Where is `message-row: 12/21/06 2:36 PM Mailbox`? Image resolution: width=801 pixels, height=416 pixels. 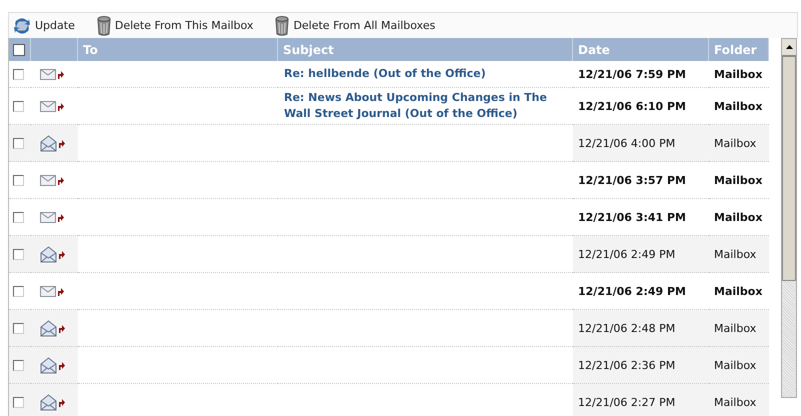 message-row: 12/21/06 2:36 PM Mailbox is located at coordinates (389, 365).